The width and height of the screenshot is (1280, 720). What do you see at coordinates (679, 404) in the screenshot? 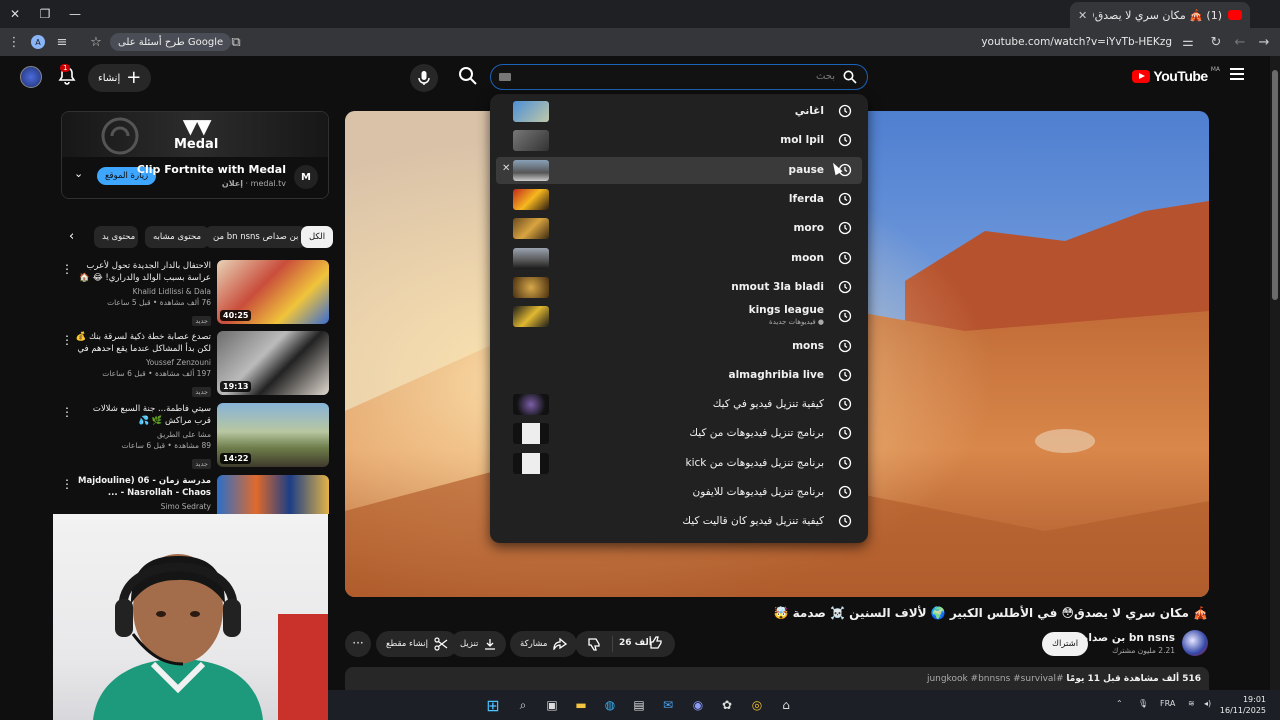
I see `suggestion-item: كيفية تنزيل فيديو في كيك` at bounding box center [679, 404].